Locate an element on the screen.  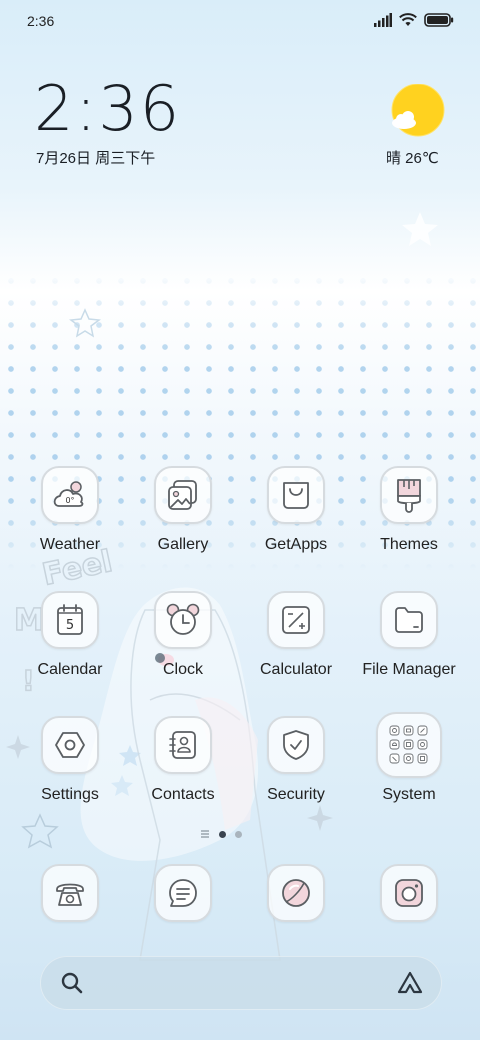
home-menu-icon is located at coordinates (205, 834).